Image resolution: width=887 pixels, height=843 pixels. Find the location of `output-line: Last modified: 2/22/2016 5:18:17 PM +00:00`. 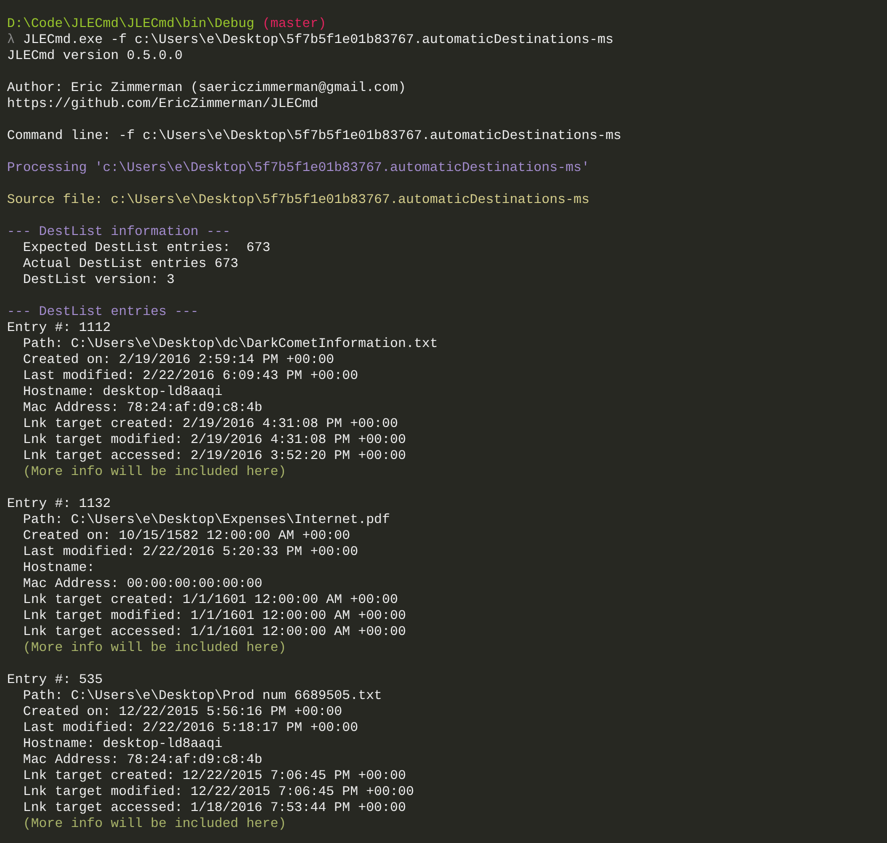

output-line: Last modified: 2/22/2016 5:18:17 PM +00:00 is located at coordinates (190, 728).